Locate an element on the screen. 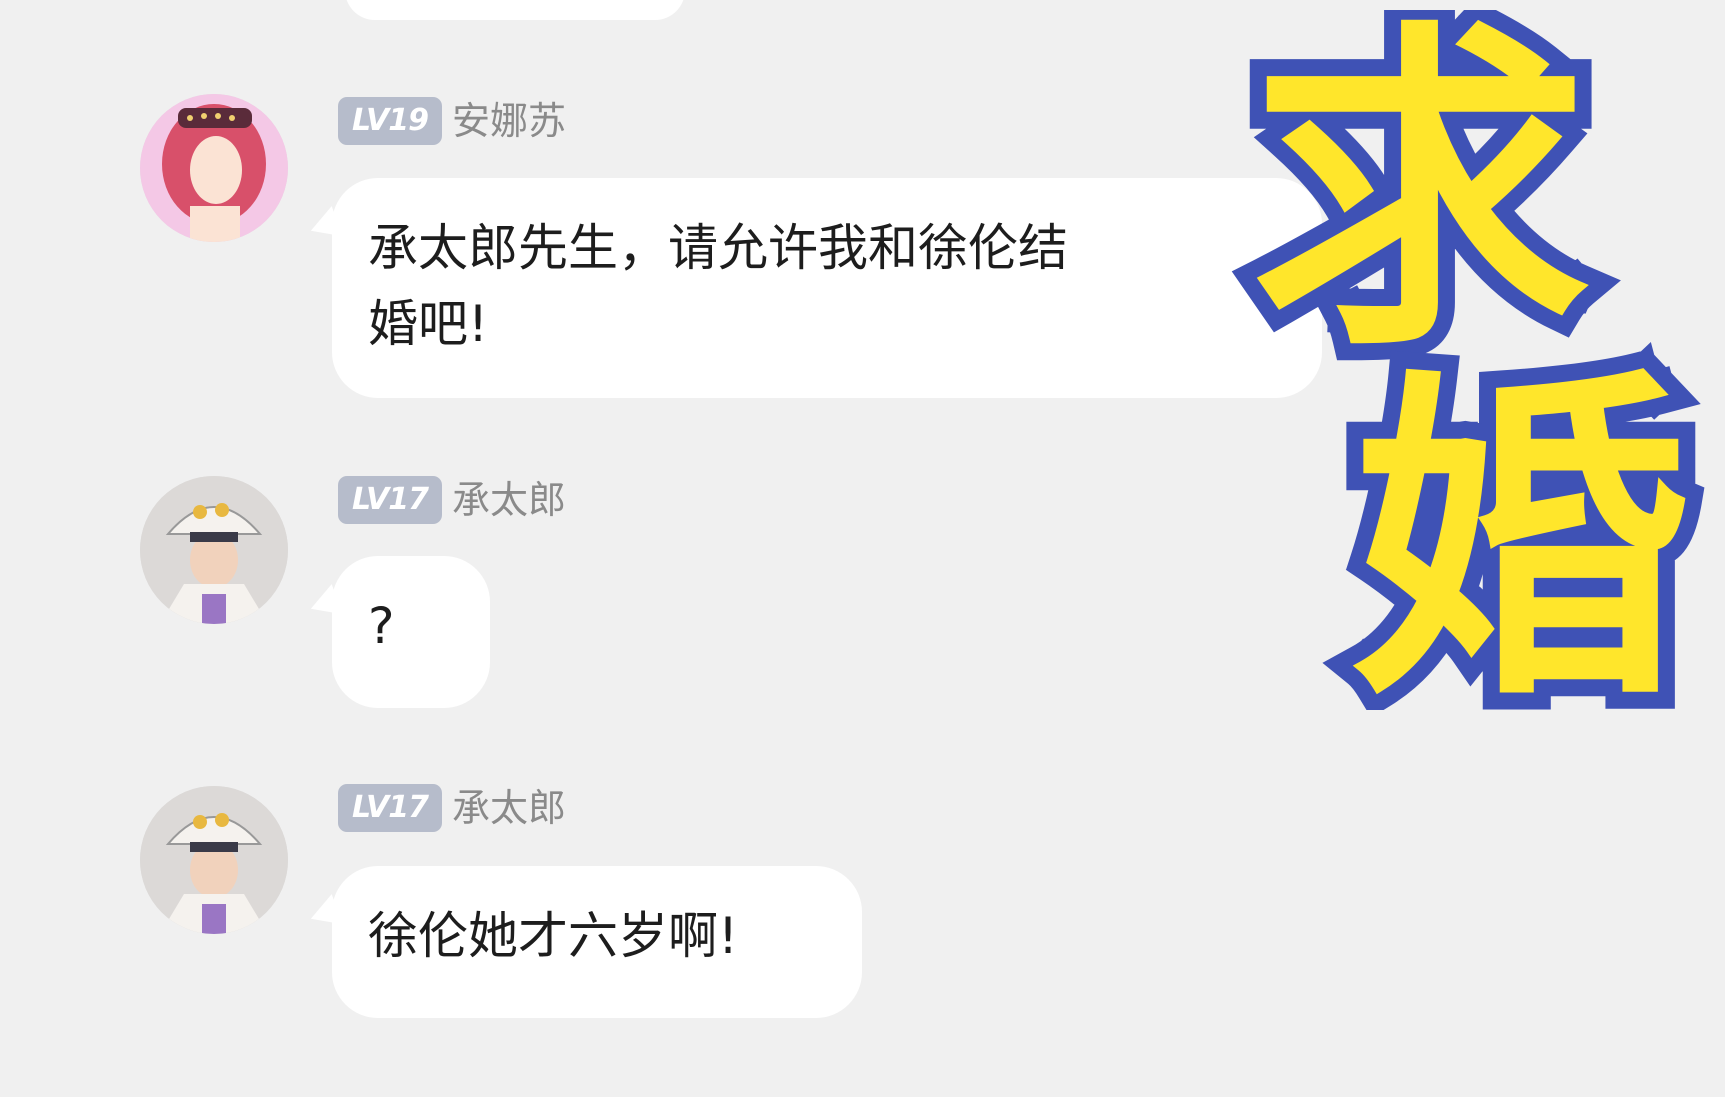 The height and width of the screenshot is (1097, 1725). message-line: 徐伦她才六岁啊! is located at coordinates (553, 936).